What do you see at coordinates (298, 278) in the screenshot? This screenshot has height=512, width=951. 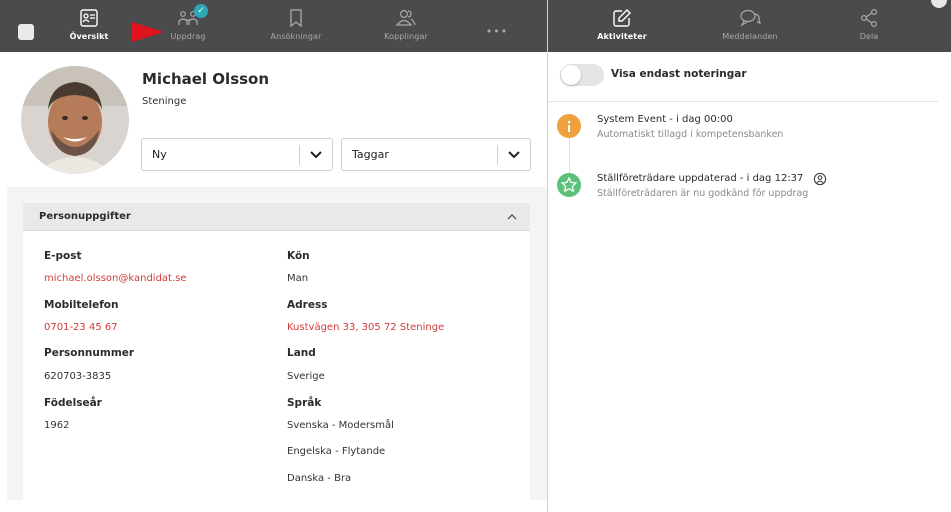 I see `gender-value: Man` at bounding box center [298, 278].